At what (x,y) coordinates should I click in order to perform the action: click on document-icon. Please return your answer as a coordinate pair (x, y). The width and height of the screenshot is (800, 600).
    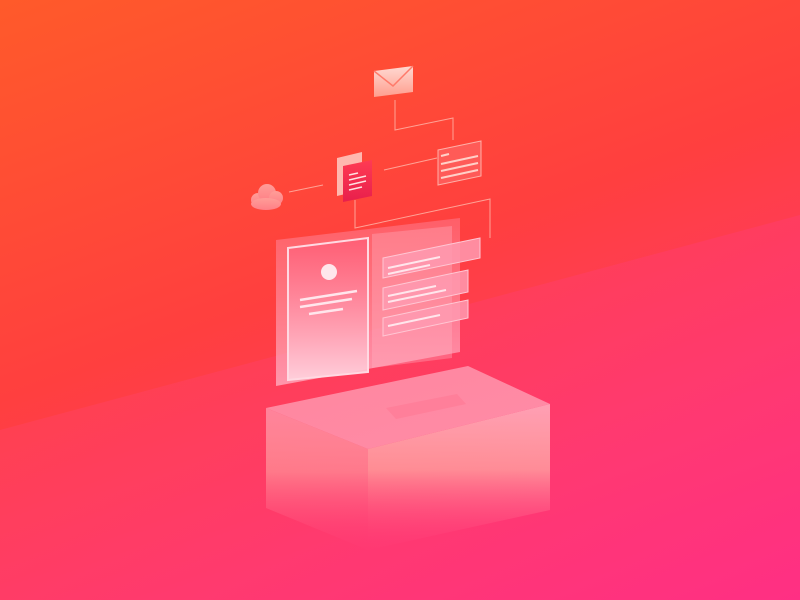
    Looking at the image, I should click on (354, 177).